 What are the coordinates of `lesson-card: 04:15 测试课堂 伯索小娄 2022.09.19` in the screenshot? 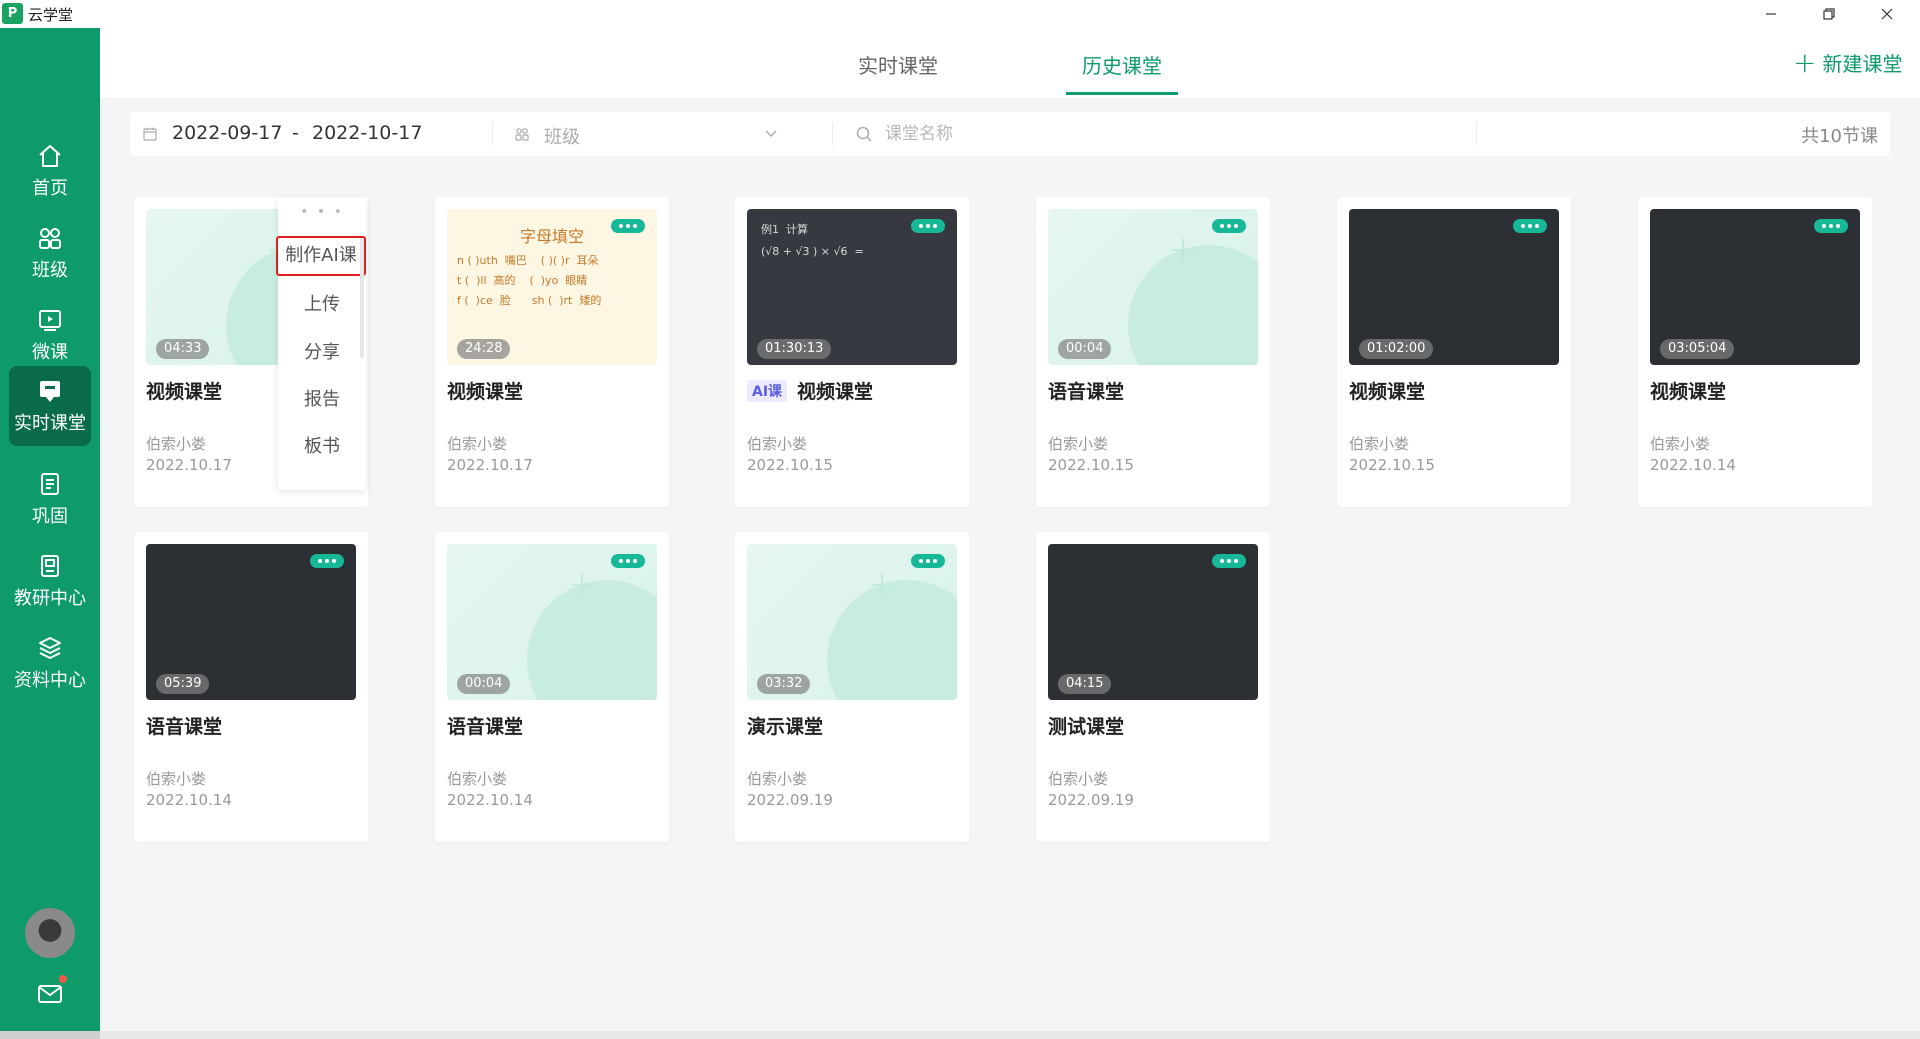 It's located at (1153, 687).